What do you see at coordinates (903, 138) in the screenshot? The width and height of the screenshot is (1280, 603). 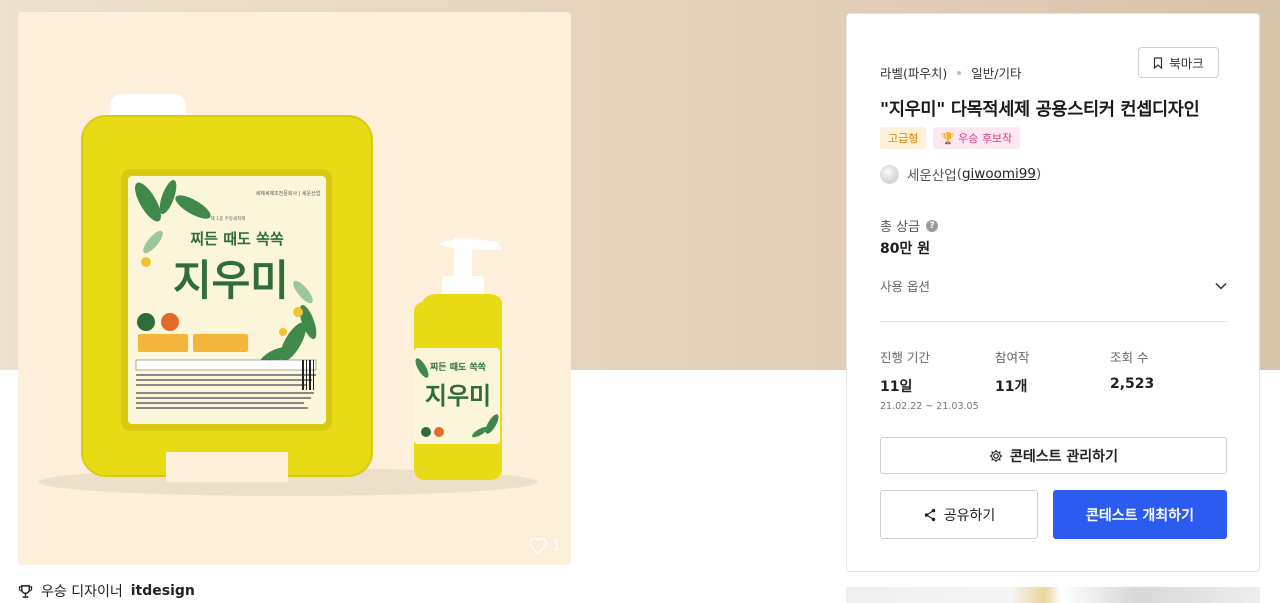 I see `grade-badge: 고급형` at bounding box center [903, 138].